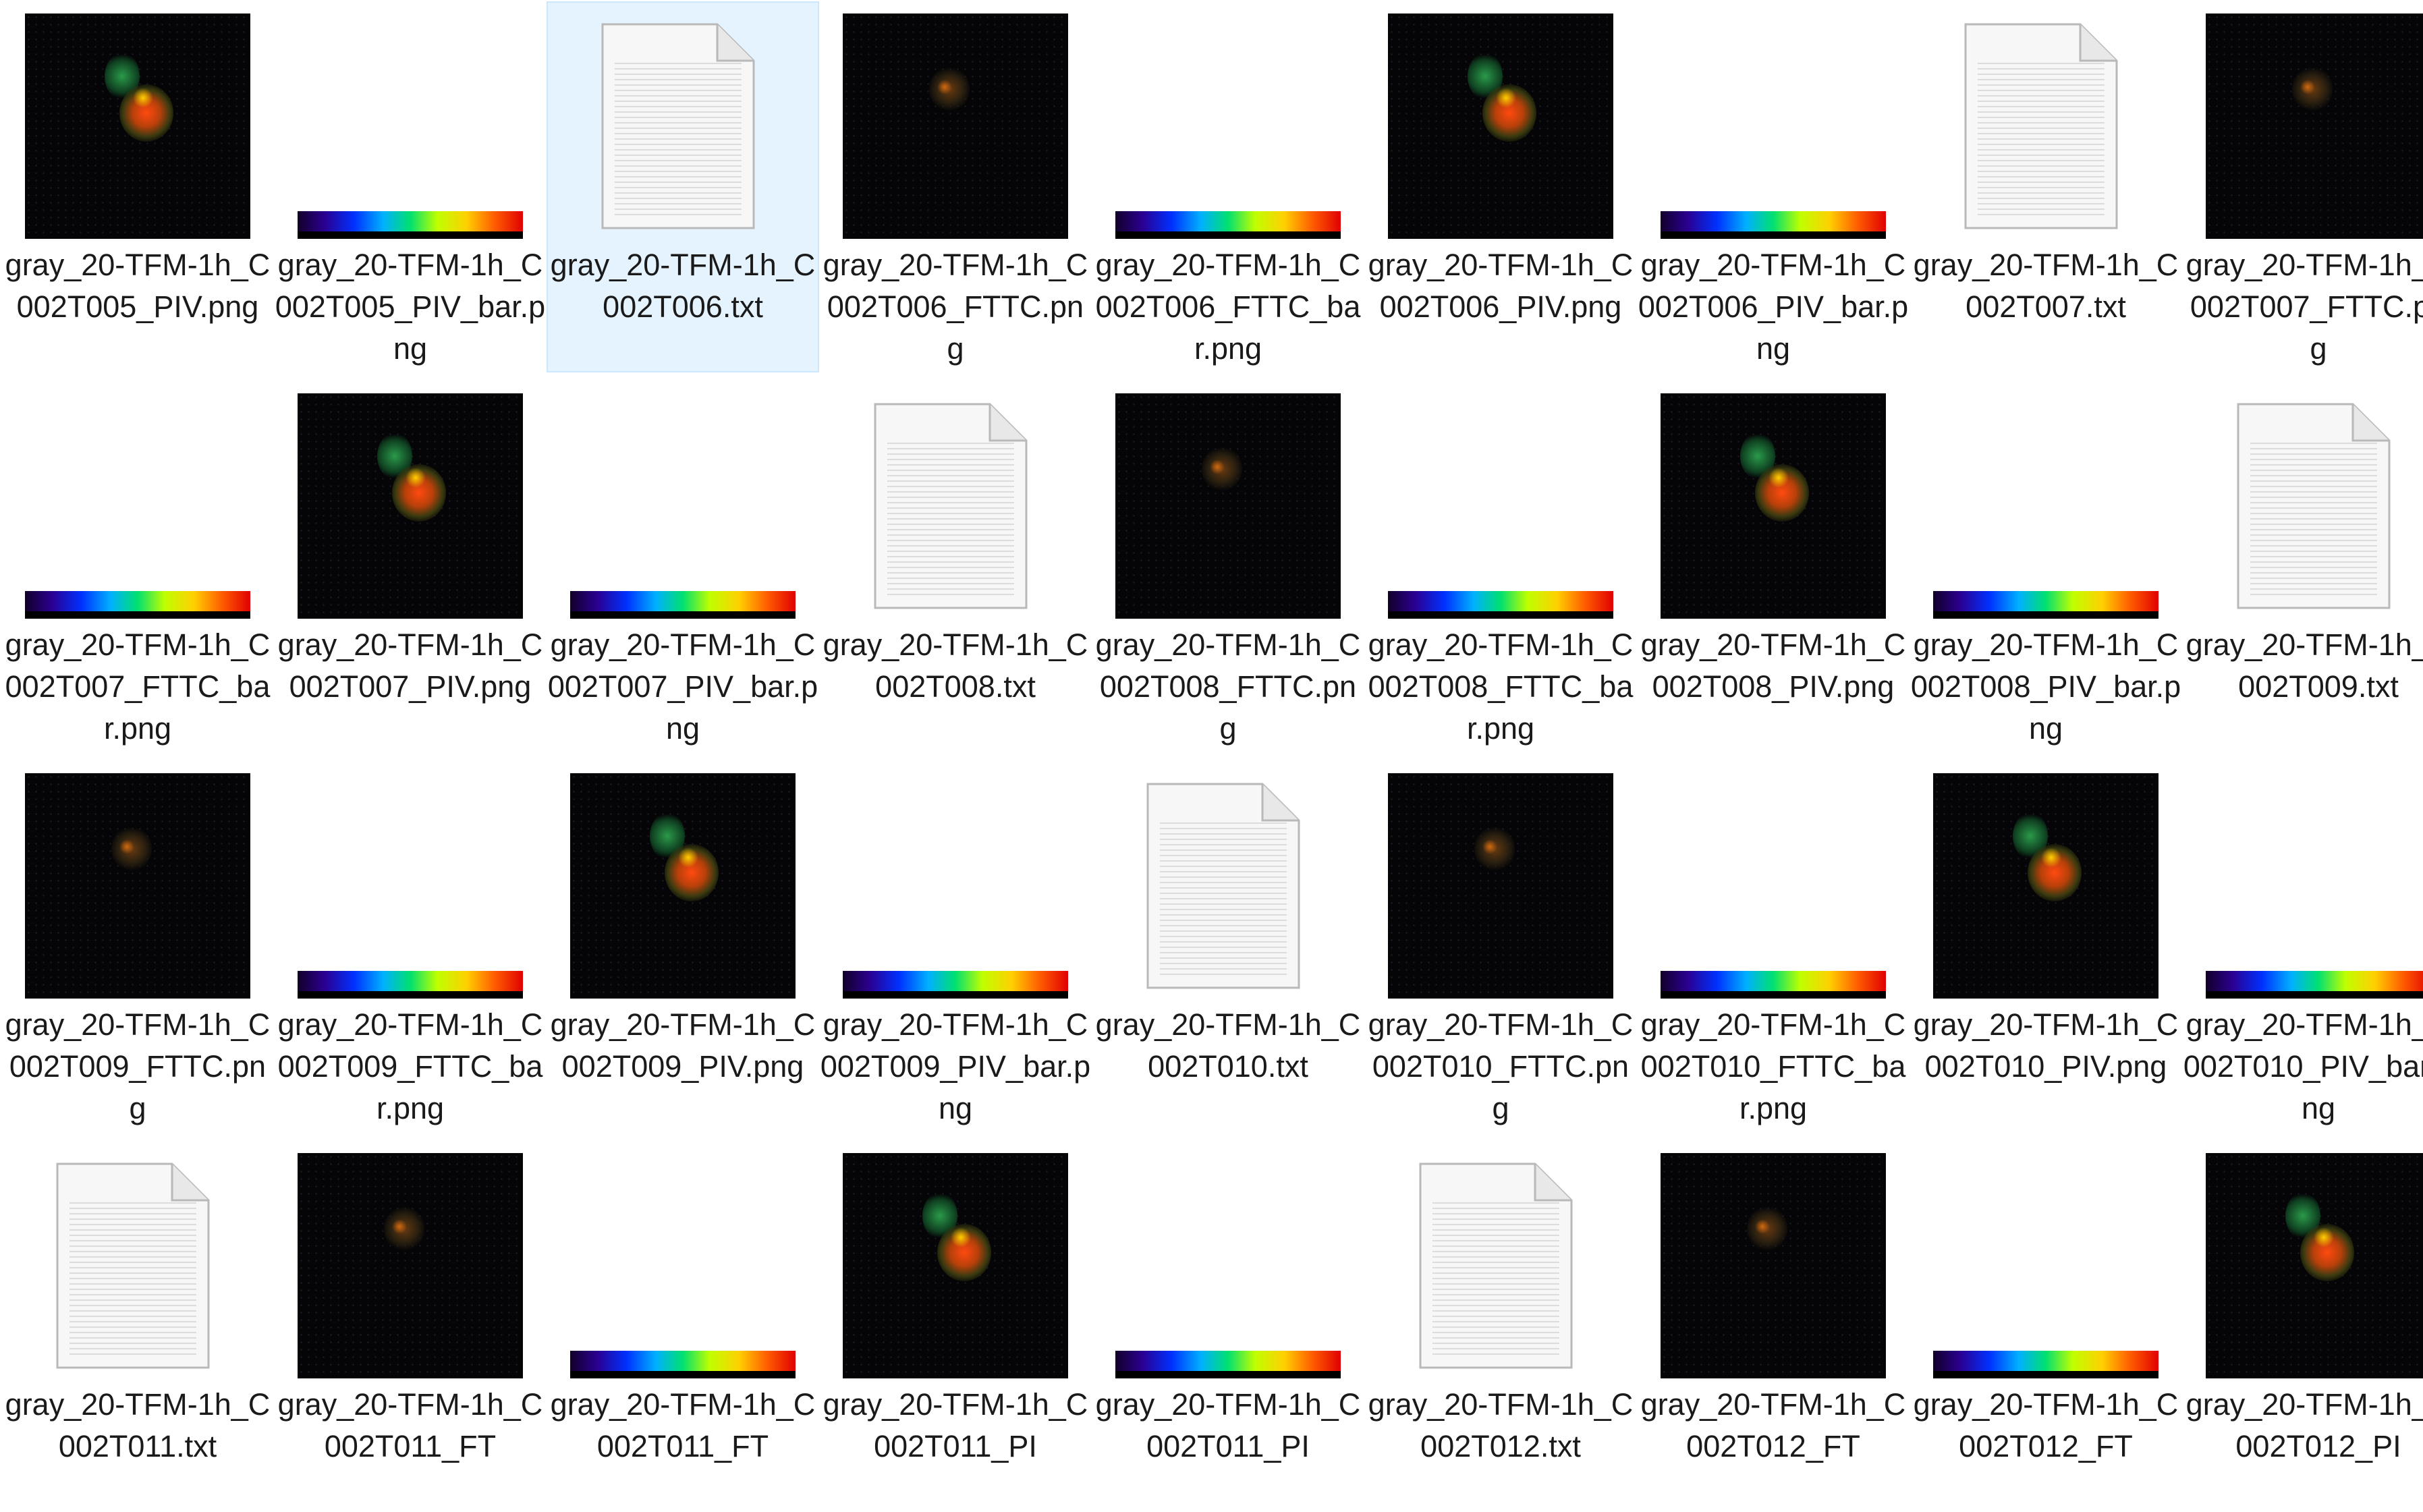 This screenshot has height=1512, width=2423. I want to click on file-item: gray_20-TFM-1h_C002T008.txt, so click(956, 566).